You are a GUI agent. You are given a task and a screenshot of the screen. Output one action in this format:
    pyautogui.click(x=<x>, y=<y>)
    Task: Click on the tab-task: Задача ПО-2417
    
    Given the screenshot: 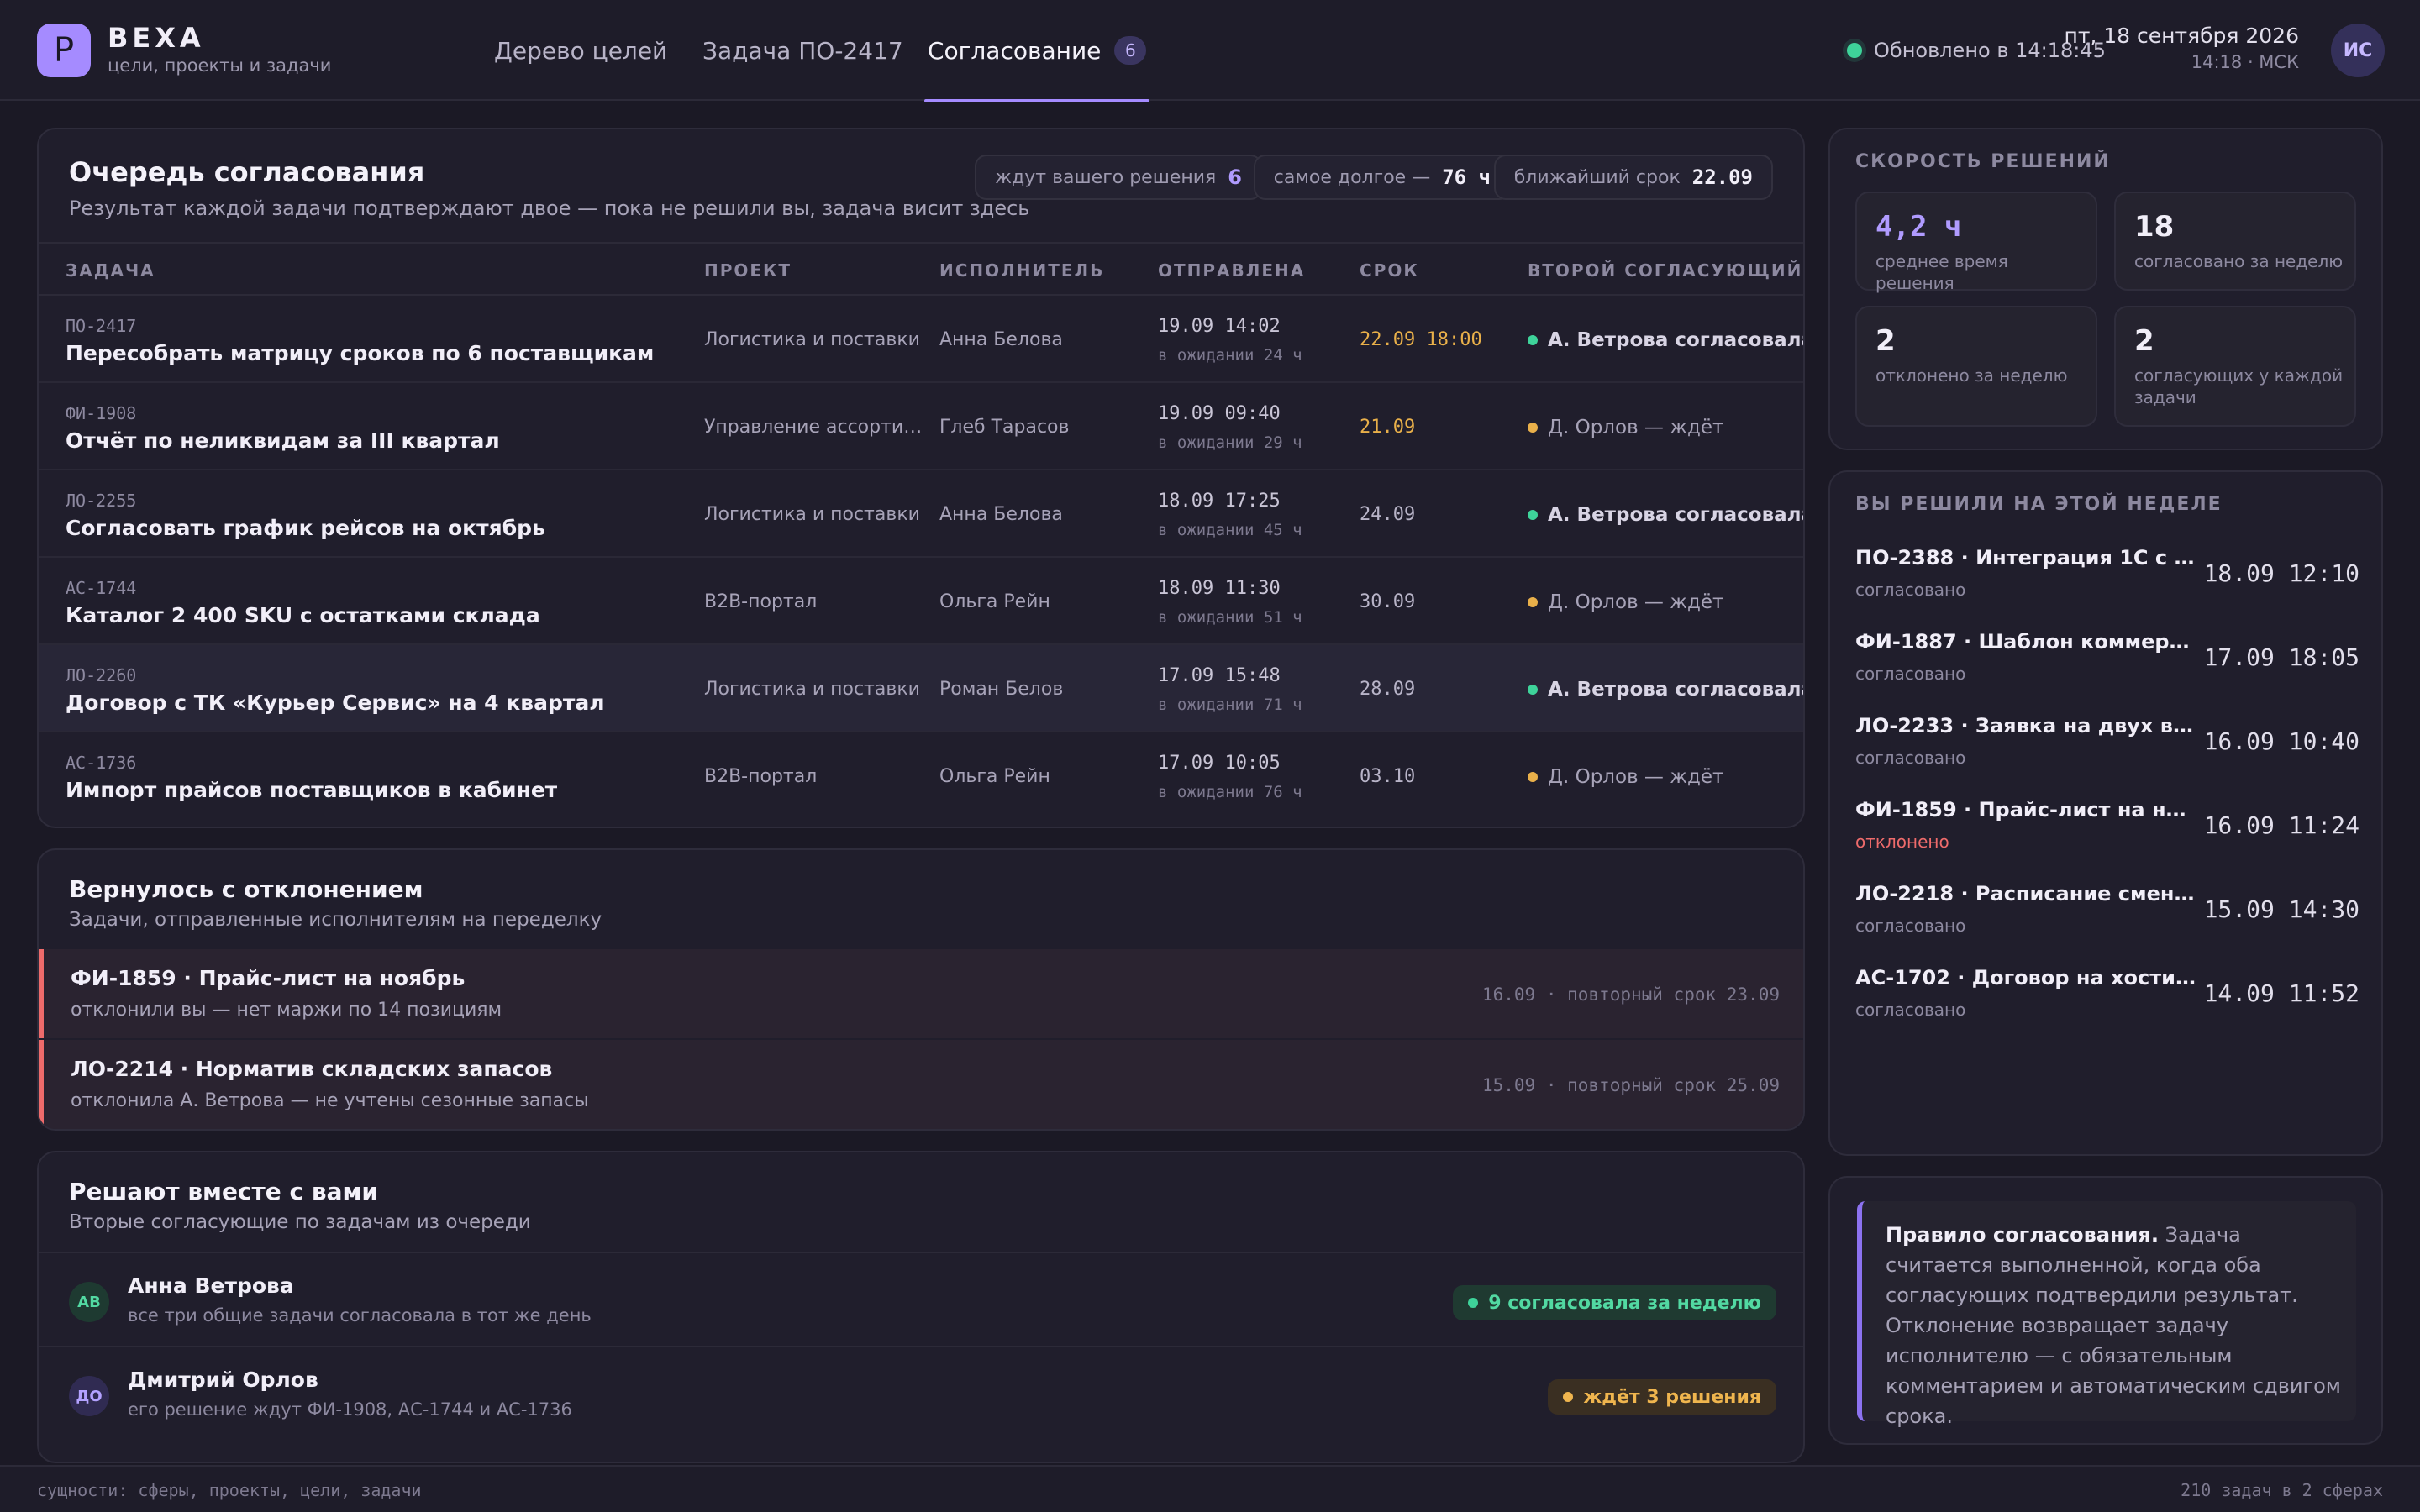 What is the action you would take?
    pyautogui.click(x=802, y=50)
    